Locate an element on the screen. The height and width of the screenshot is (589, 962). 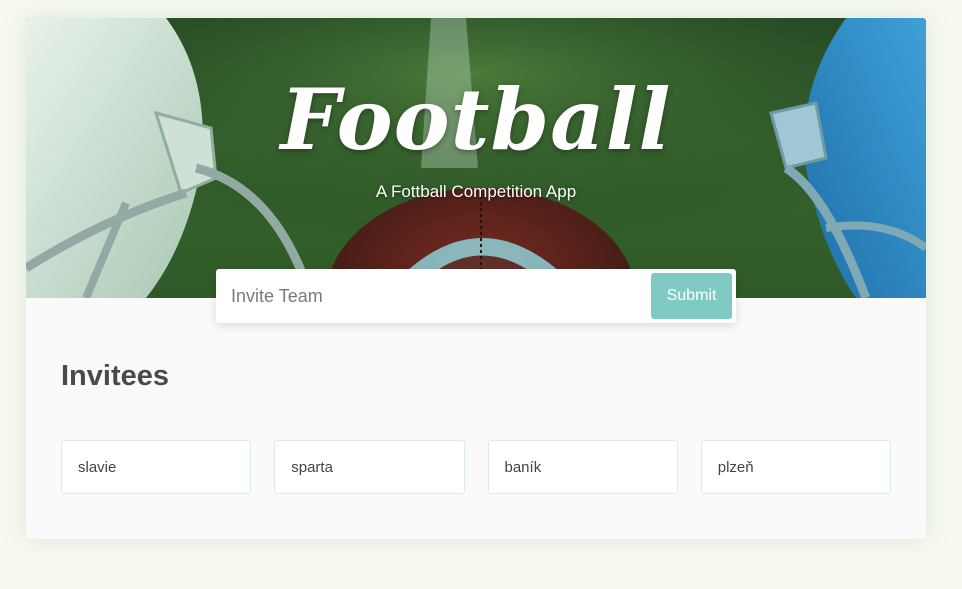
invitee-name: plzeň is located at coordinates (735, 467).